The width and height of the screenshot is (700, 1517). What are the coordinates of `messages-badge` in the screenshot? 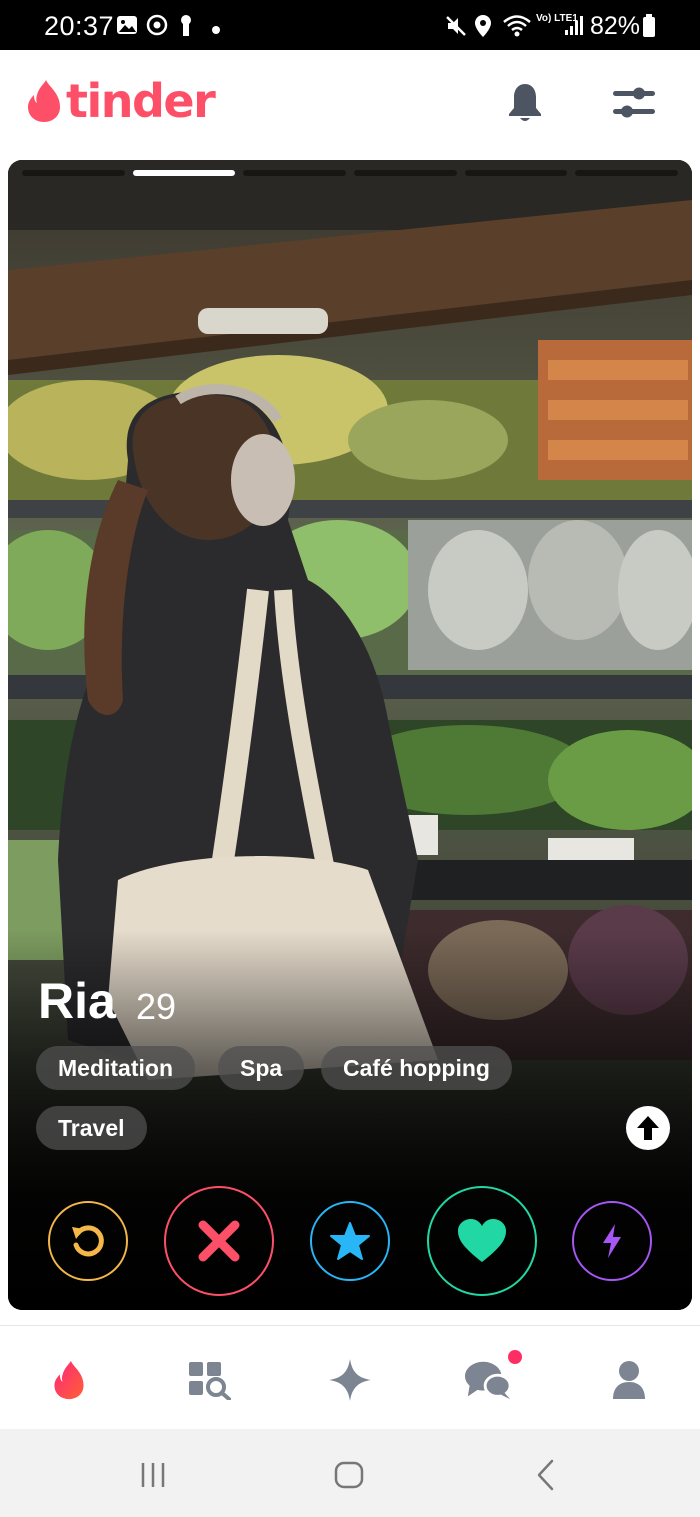 It's located at (515, 1357).